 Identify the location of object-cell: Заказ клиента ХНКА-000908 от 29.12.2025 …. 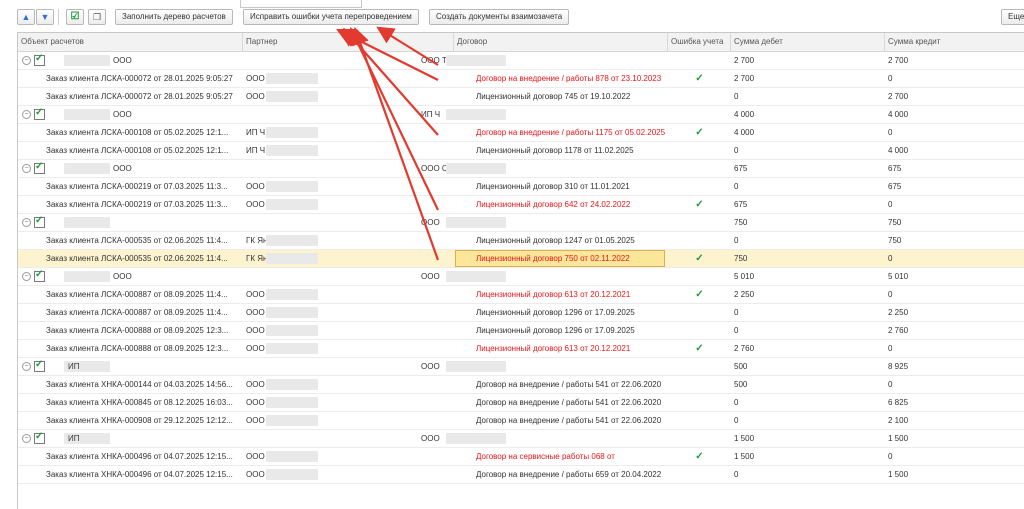
(130, 420).